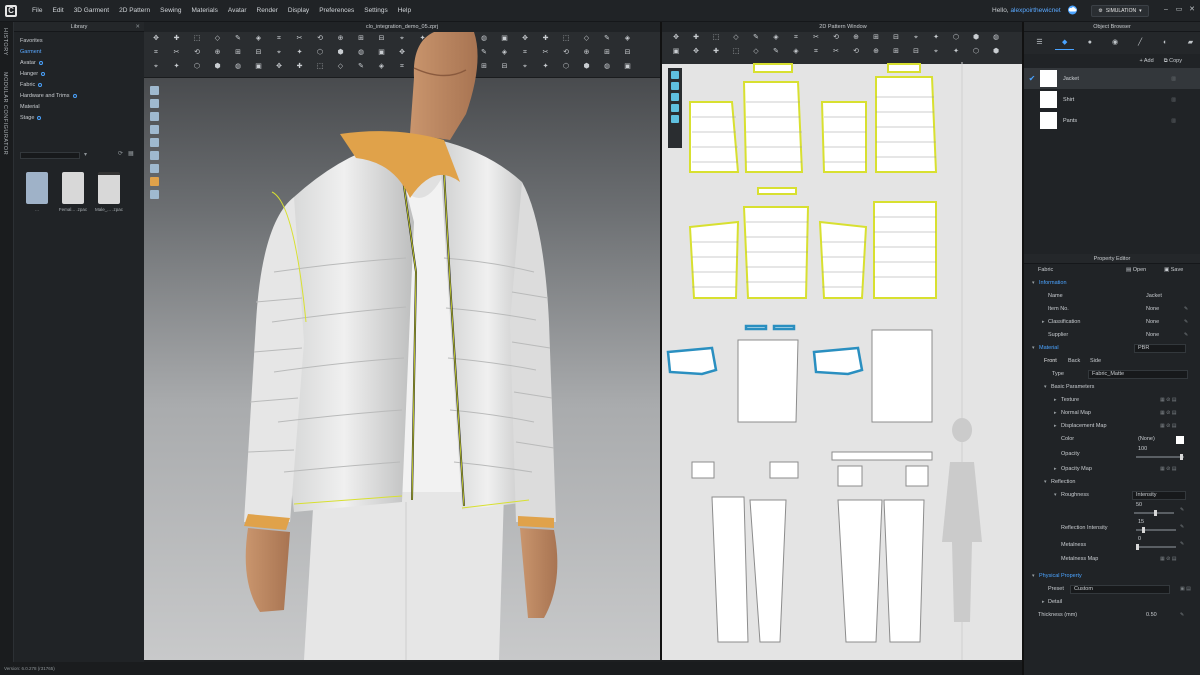 The image size is (1200, 675). What do you see at coordinates (79, 107) in the screenshot?
I see `library-item-material: Material` at bounding box center [79, 107].